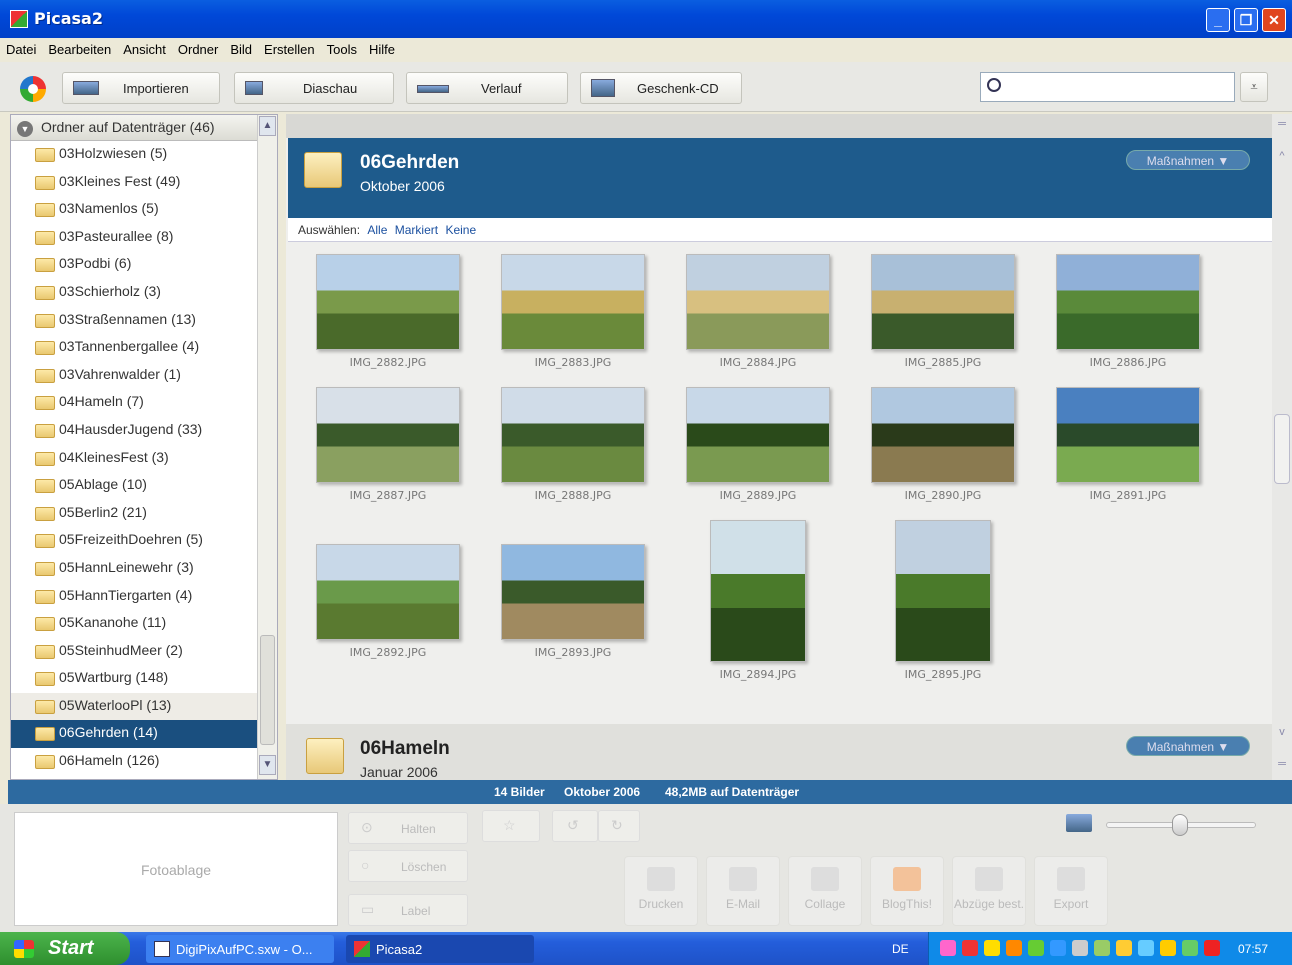 The width and height of the screenshot is (1292, 965). I want to click on menu-datei: Datei, so click(21, 47).